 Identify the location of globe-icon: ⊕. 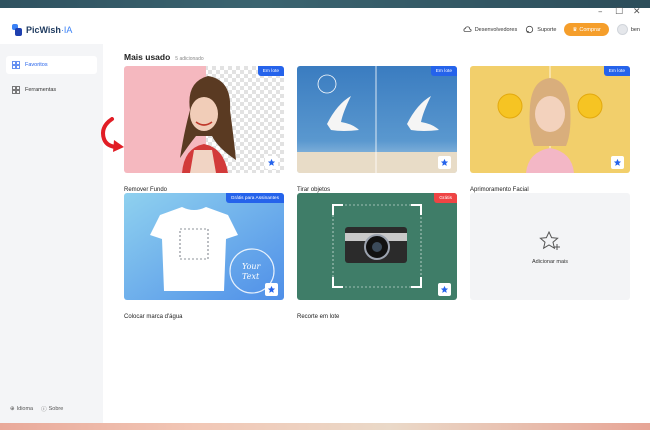
(12, 409).